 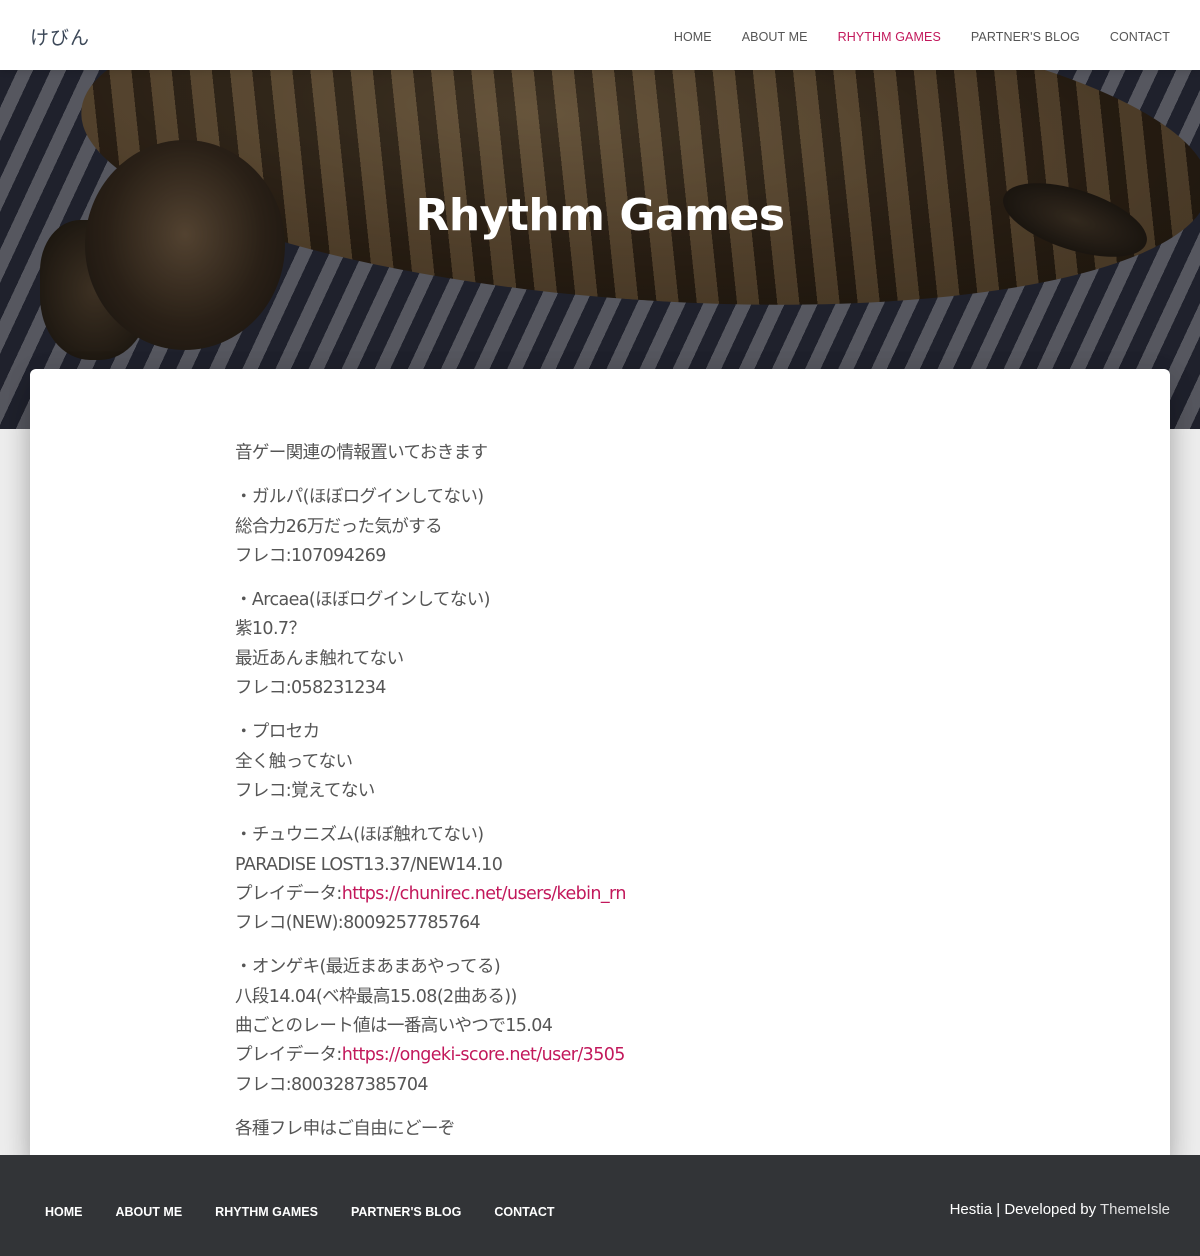 I want to click on nav-link-home: HOME, so click(x=693, y=37).